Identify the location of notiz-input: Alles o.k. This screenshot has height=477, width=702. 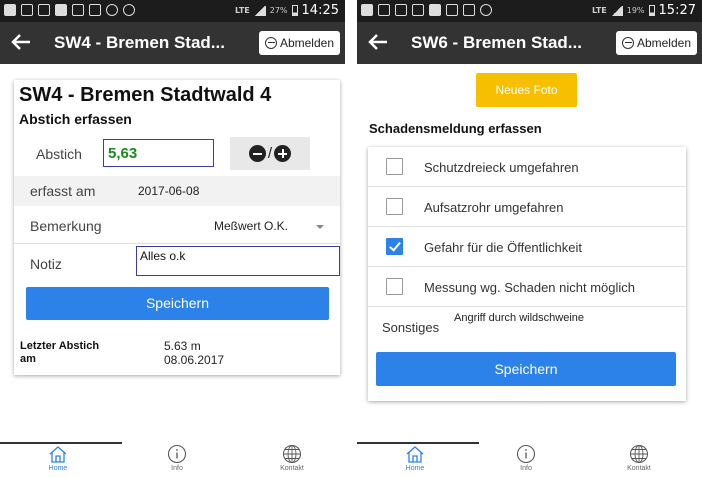
(238, 261).